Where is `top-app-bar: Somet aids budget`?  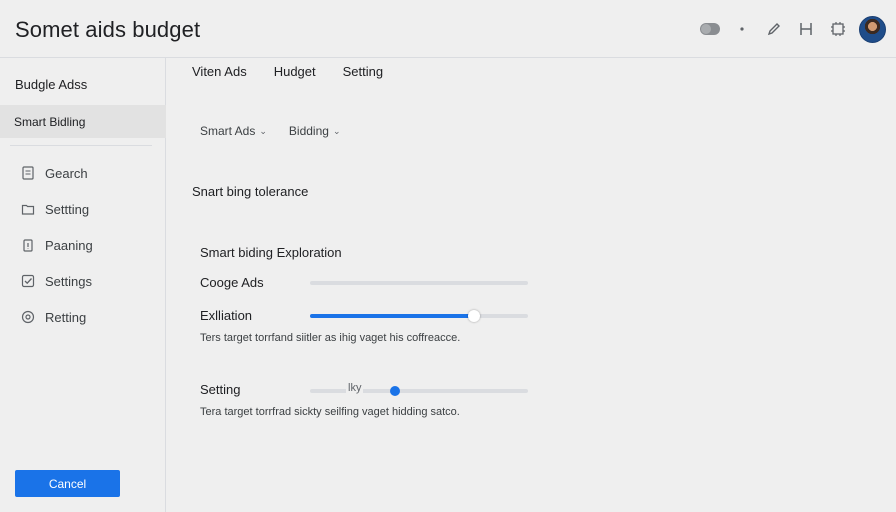
top-app-bar: Somet aids budget is located at coordinates (448, 29).